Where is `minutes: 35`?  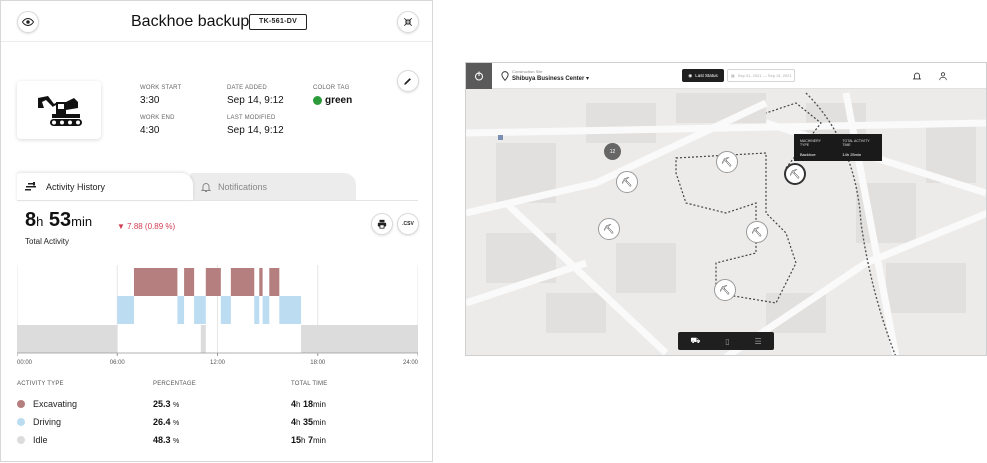
minutes: 35 is located at coordinates (307, 422).